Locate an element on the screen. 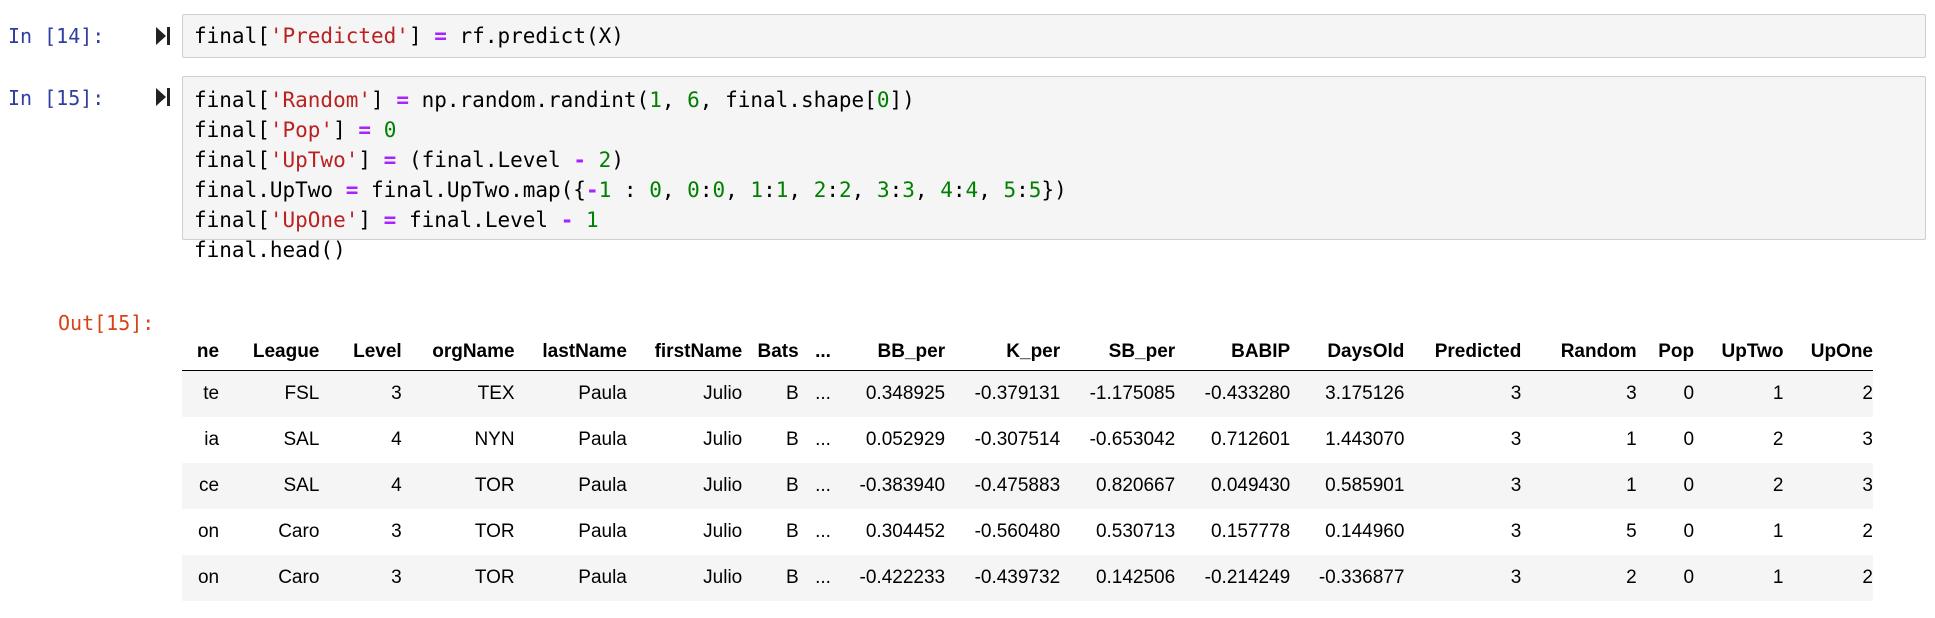 This screenshot has width=1935, height=618. code-token: }) is located at coordinates (1054, 190).